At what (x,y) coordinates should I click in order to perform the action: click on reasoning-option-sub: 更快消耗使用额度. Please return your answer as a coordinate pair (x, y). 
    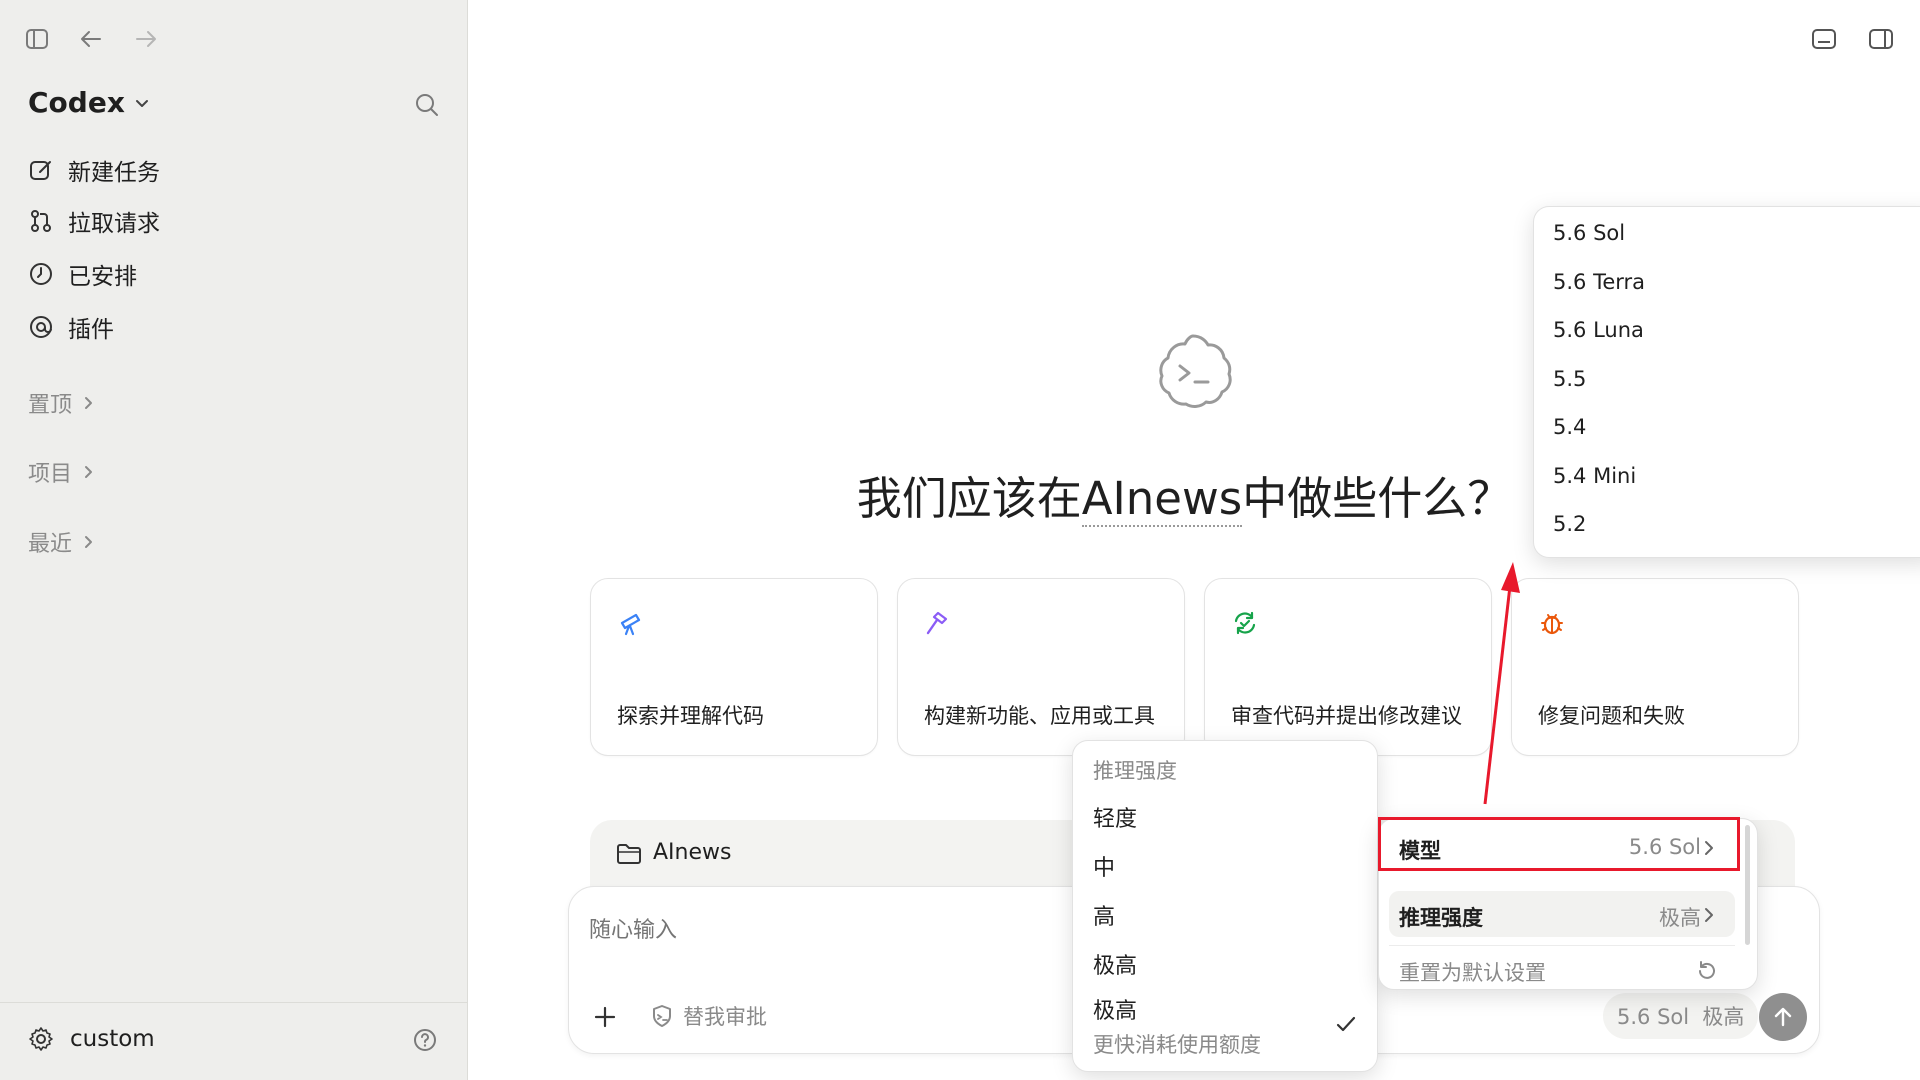
    Looking at the image, I should click on (1177, 1045).